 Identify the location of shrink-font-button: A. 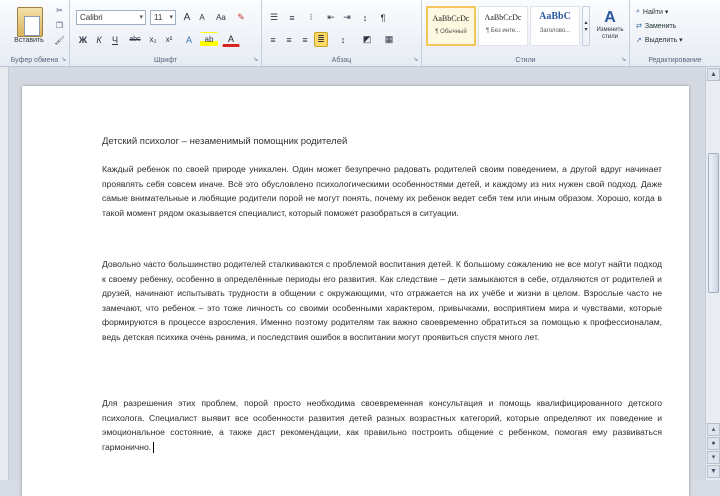
(202, 17).